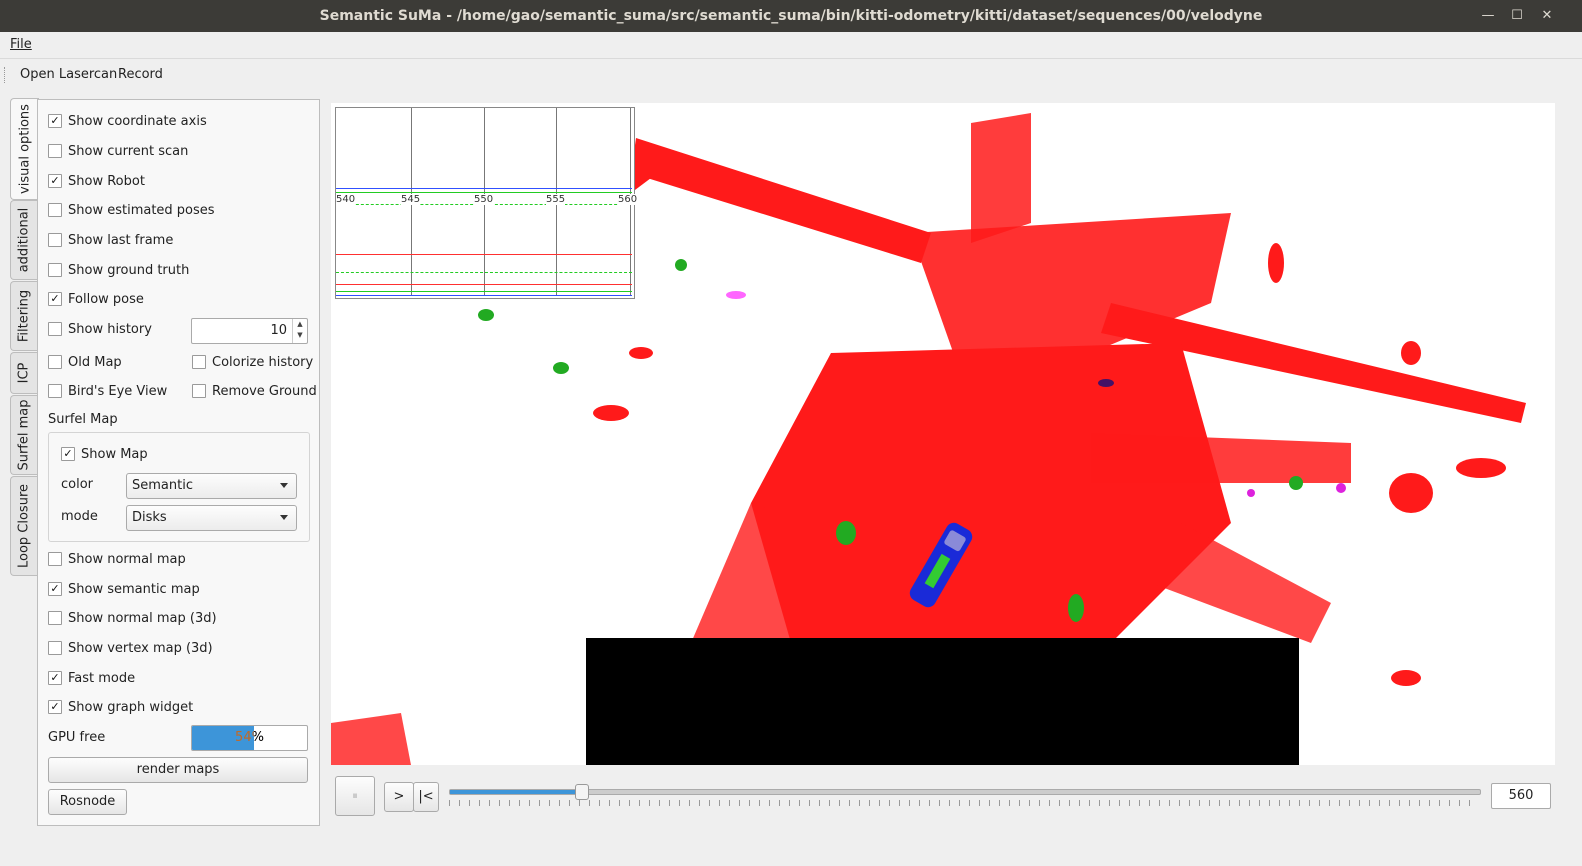 The width and height of the screenshot is (1582, 866). What do you see at coordinates (581, 792) in the screenshot?
I see `frame-slider-handle` at bounding box center [581, 792].